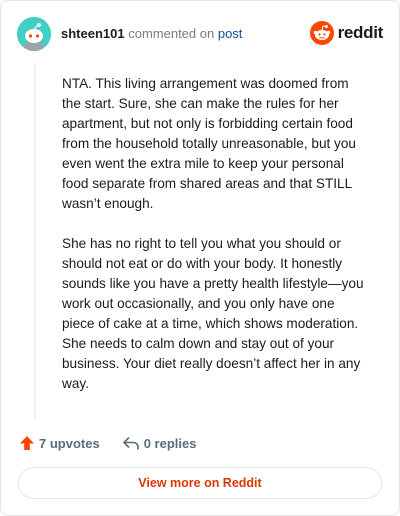 The image size is (400, 516). What do you see at coordinates (360, 32) in the screenshot?
I see `reddit-wordmark: reddit` at bounding box center [360, 32].